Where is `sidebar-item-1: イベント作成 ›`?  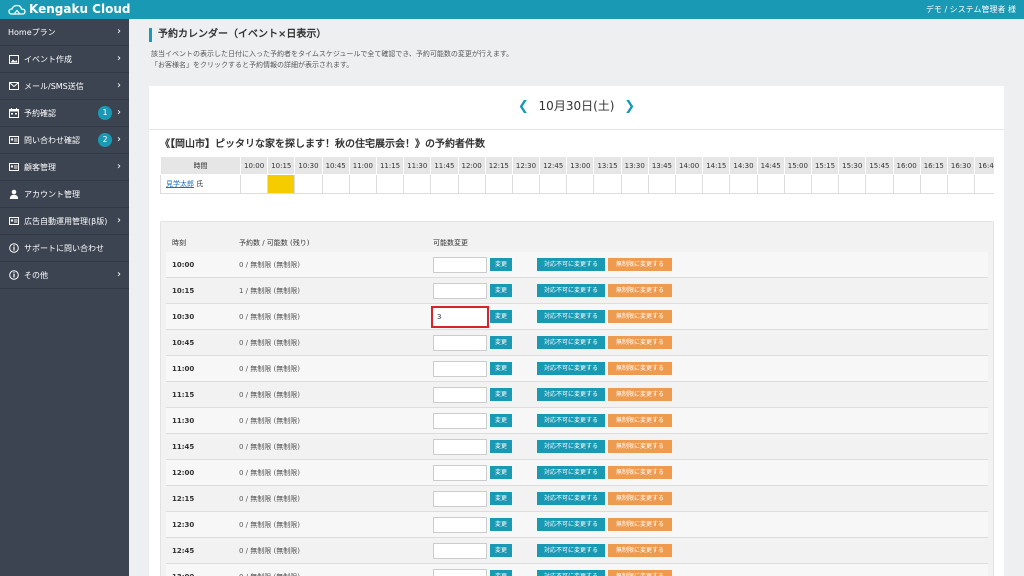
sidebar-item-1: イベント作成 › is located at coordinates (64, 59).